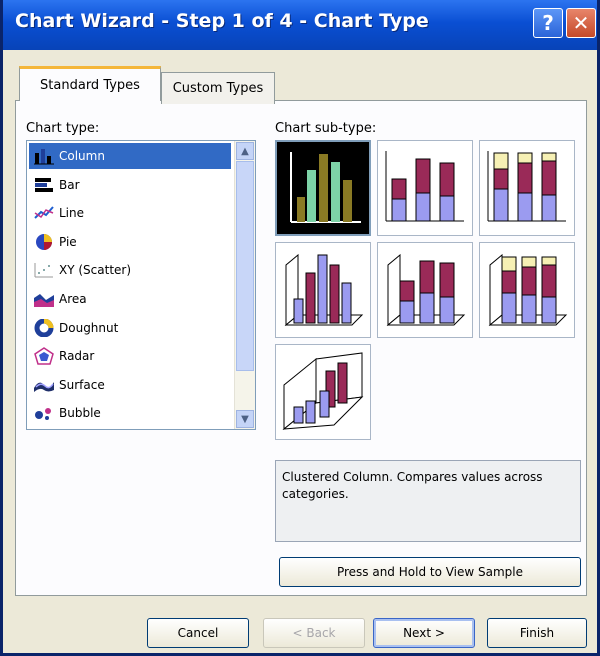 The image size is (600, 656). What do you see at coordinates (245, 266) in the screenshot?
I see `scroll-thumb` at bounding box center [245, 266].